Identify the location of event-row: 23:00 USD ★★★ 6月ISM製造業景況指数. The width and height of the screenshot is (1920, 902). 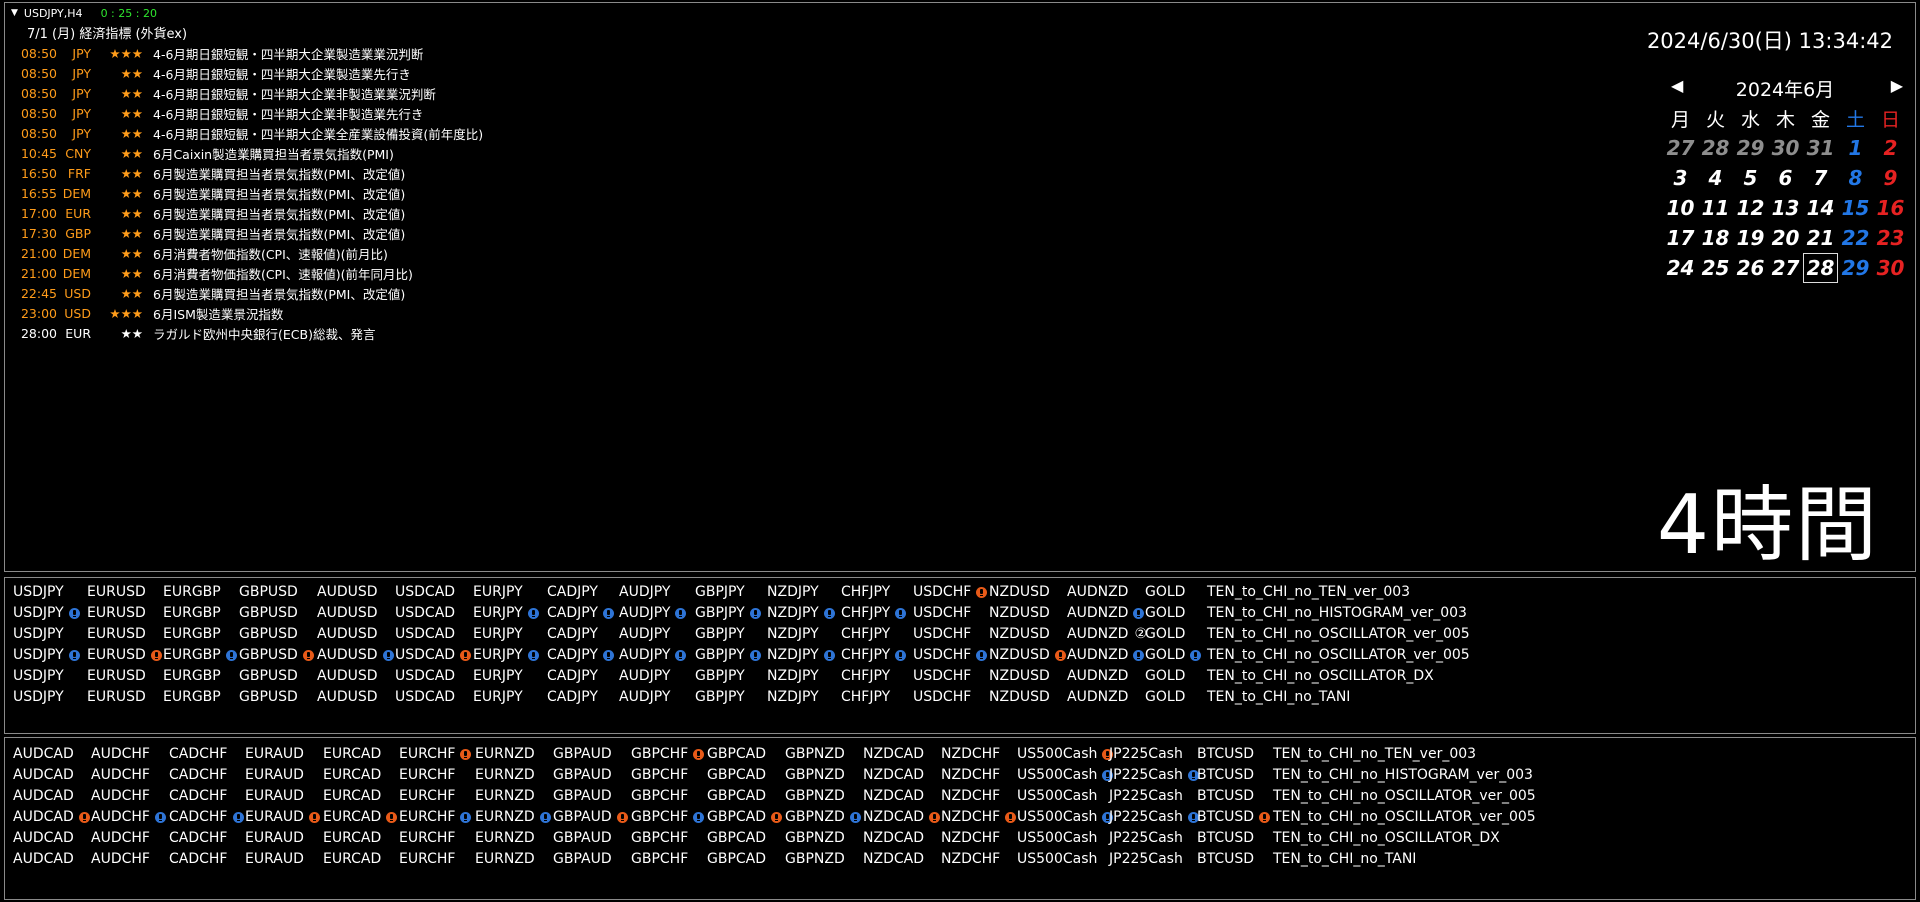
(244, 313).